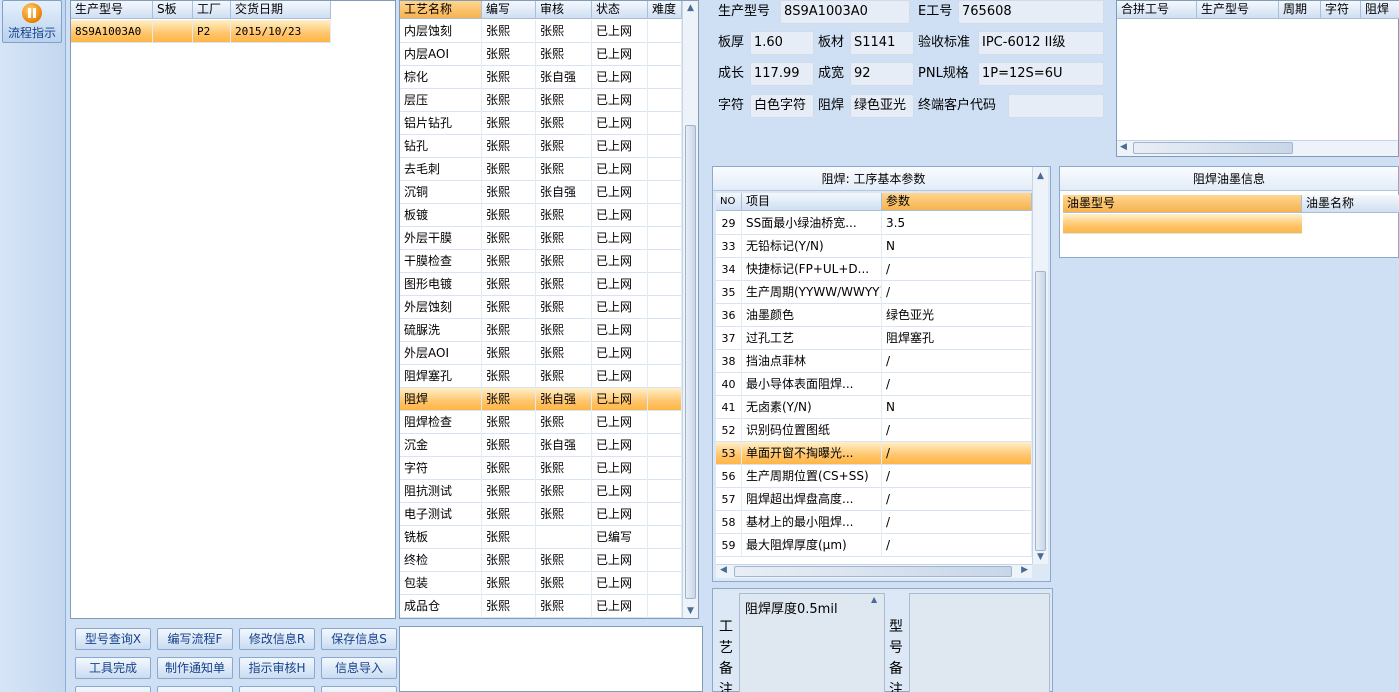 The width and height of the screenshot is (1399, 692). What do you see at coordinates (541, 54) in the screenshot?
I see `table-row: 内层AOI 张熙 张熙 已上网` at bounding box center [541, 54].